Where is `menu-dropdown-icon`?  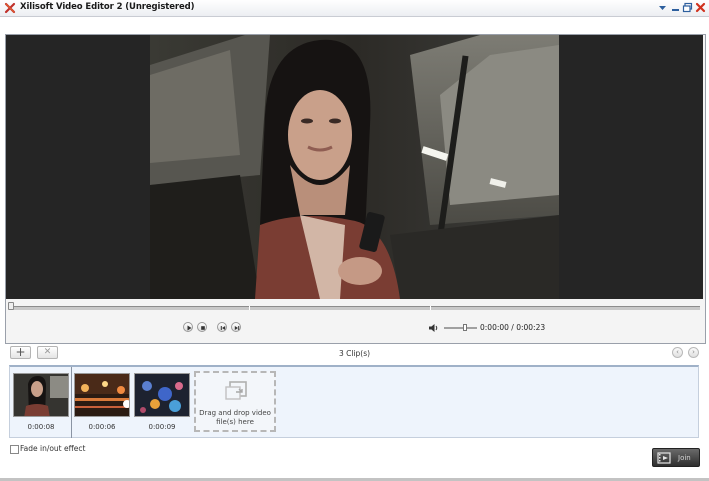
menu-dropdown-icon is located at coordinates (662, 7).